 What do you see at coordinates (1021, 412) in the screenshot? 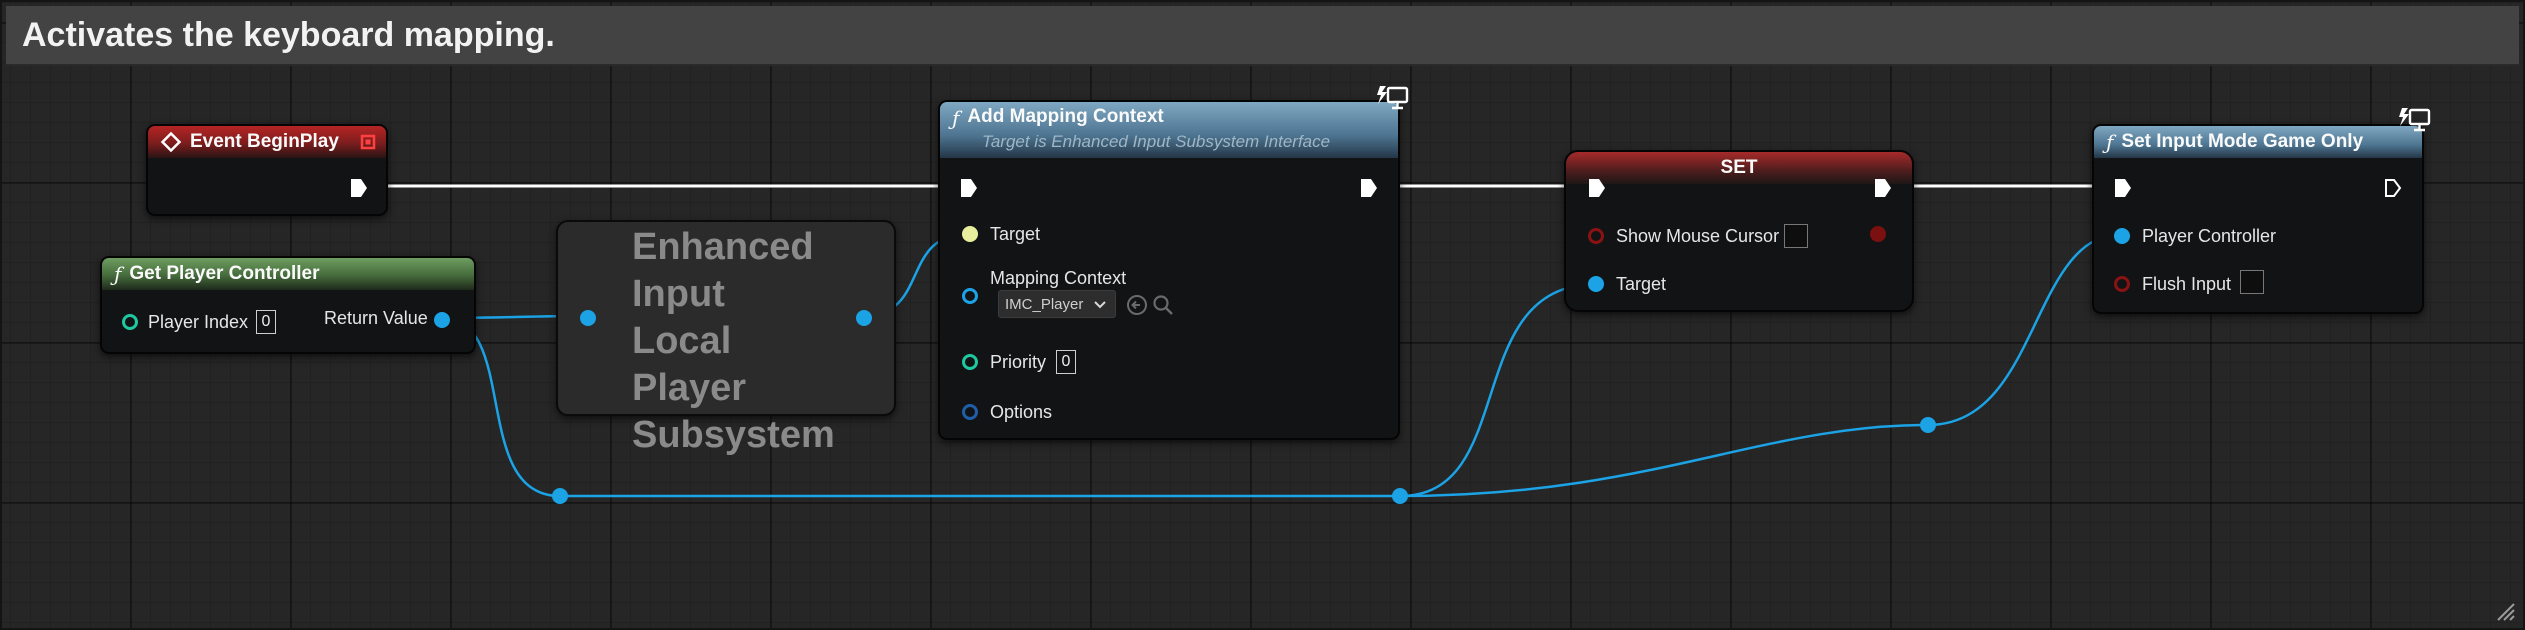
I see `options-label: Options` at bounding box center [1021, 412].